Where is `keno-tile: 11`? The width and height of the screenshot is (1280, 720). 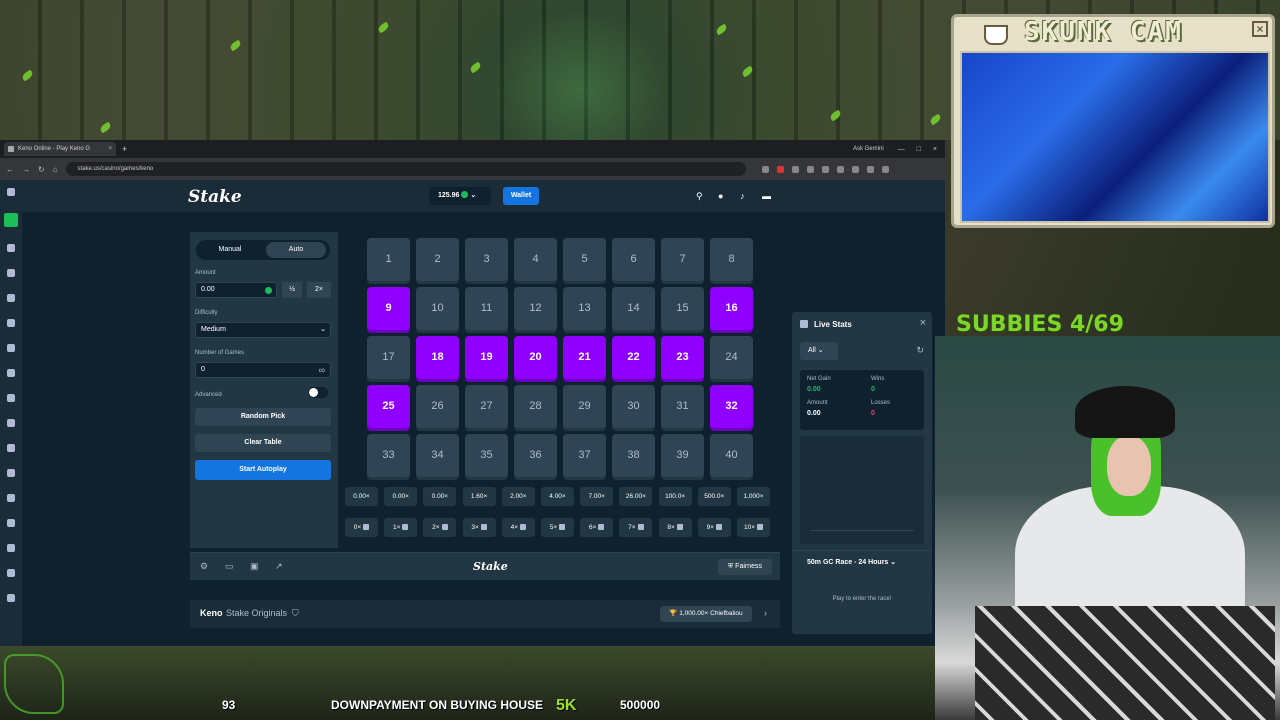
keno-tile: 11 is located at coordinates (486, 308).